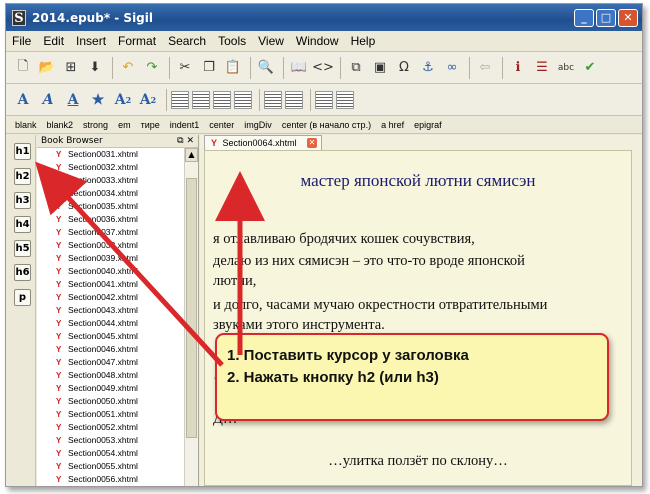  I want to click on maximize-button: □, so click(606, 17).